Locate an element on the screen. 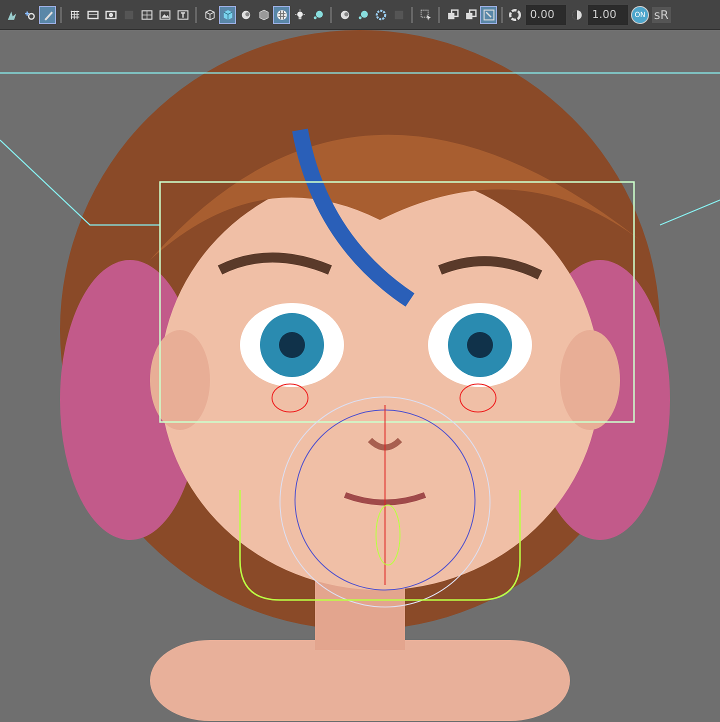  checker-sphere-button is located at coordinates (281, 15).